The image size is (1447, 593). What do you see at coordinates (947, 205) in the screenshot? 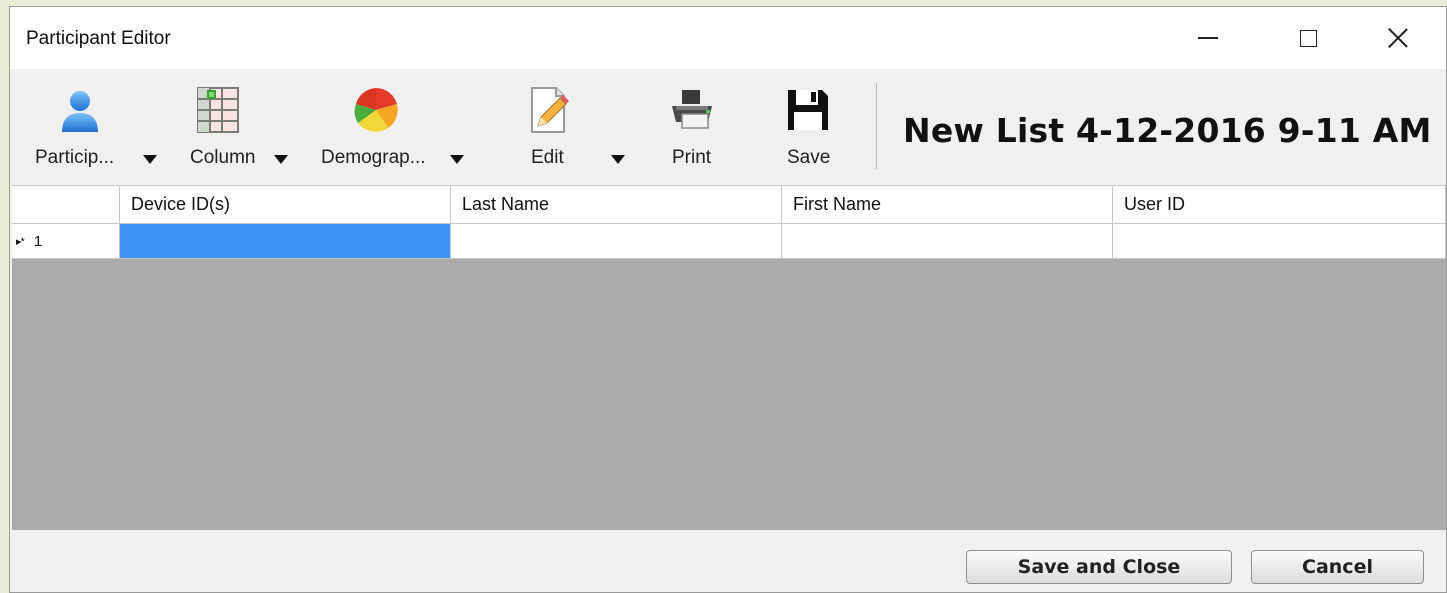
I see `column-header-first-name: First Name` at bounding box center [947, 205].